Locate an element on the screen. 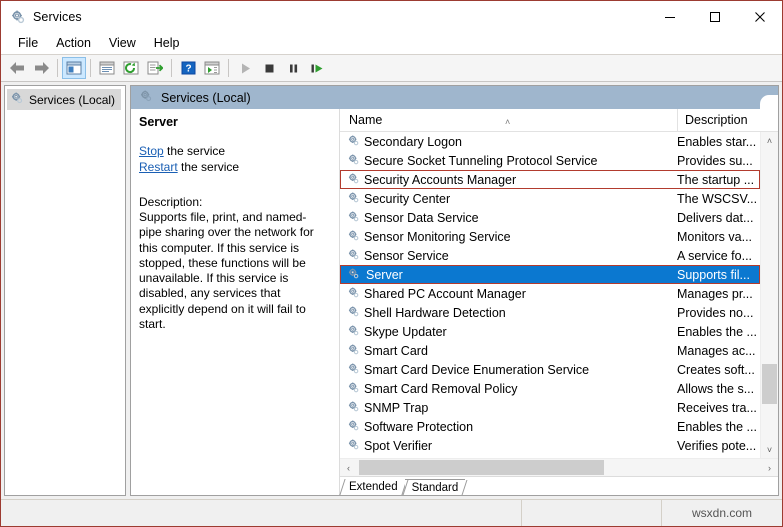  row-name-label: Server is located at coordinates (385, 274).